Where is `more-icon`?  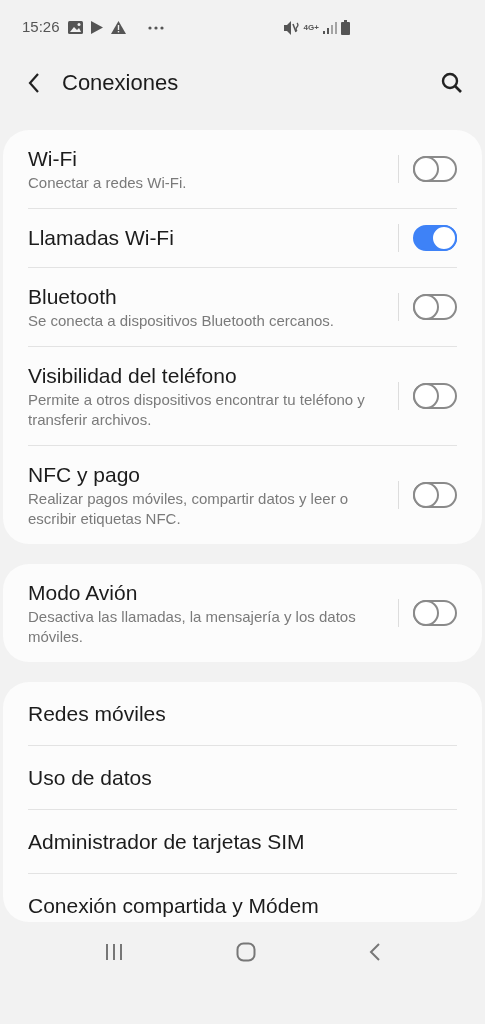
more-icon is located at coordinates (155, 27).